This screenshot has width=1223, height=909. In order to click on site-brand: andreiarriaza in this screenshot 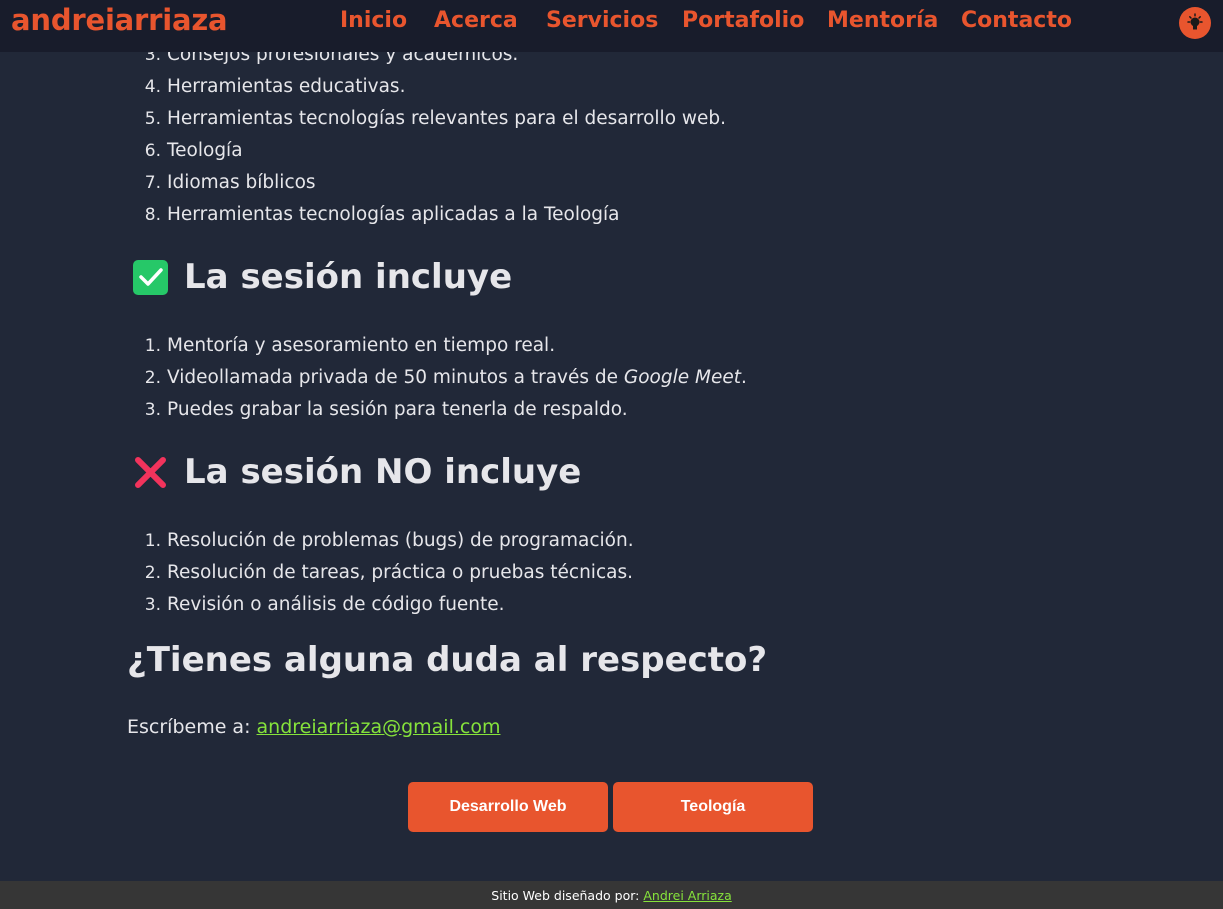, I will do `click(119, 20)`.